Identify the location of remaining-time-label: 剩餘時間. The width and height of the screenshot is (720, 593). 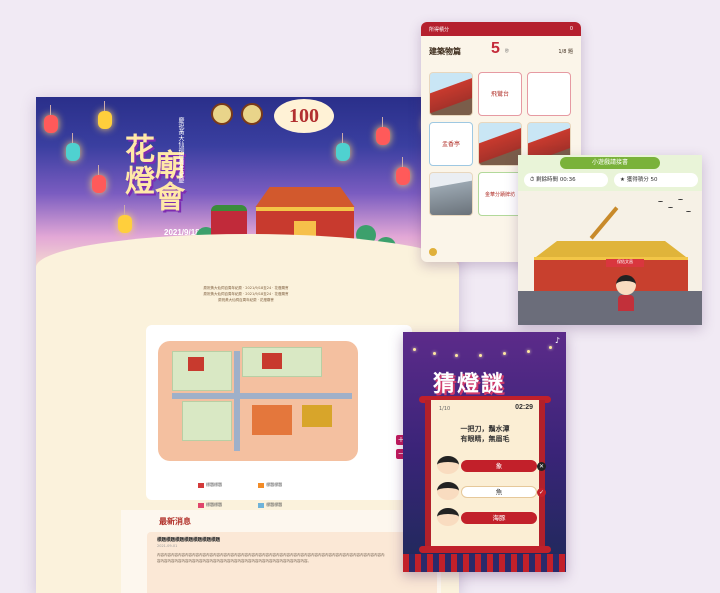
(547, 180).